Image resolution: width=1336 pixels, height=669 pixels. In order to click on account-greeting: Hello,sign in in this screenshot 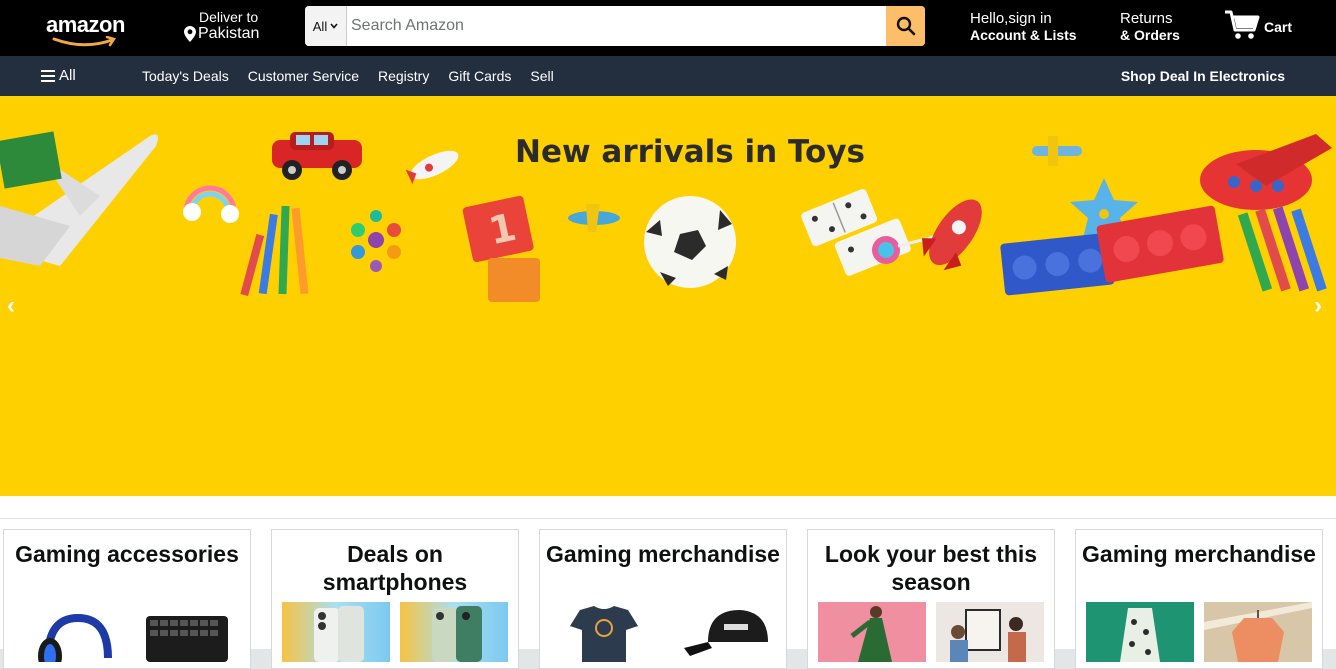, I will do `click(1011, 18)`.